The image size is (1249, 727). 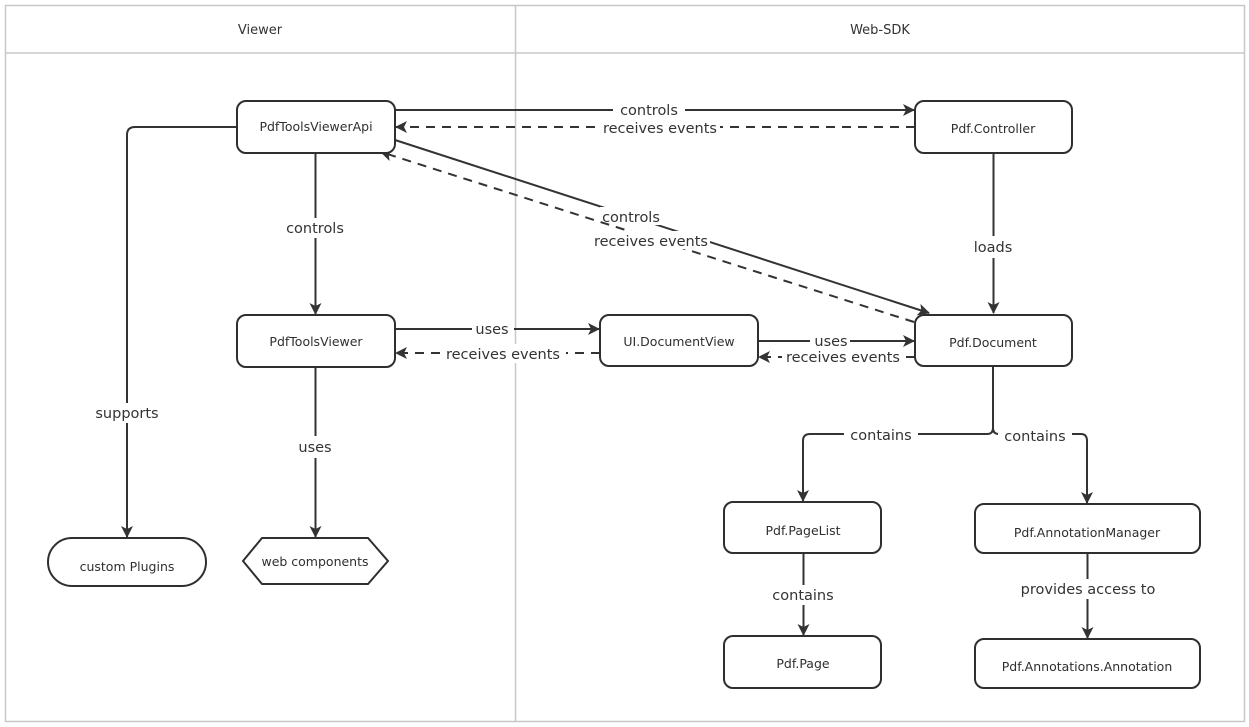 I want to click on node-pdf-page: Pdf.Page, so click(x=802, y=662).